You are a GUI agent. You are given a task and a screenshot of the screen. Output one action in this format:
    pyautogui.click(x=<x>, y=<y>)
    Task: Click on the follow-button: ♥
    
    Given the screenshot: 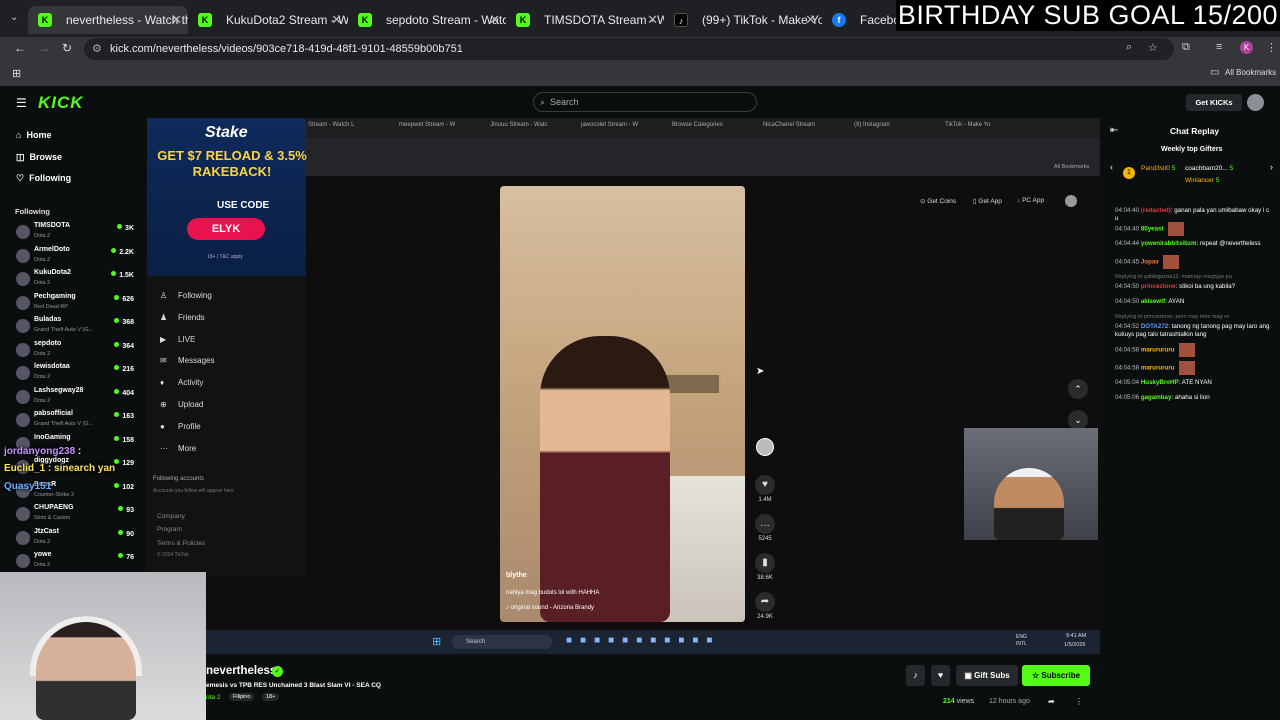 What is the action you would take?
    pyautogui.click(x=940, y=675)
    